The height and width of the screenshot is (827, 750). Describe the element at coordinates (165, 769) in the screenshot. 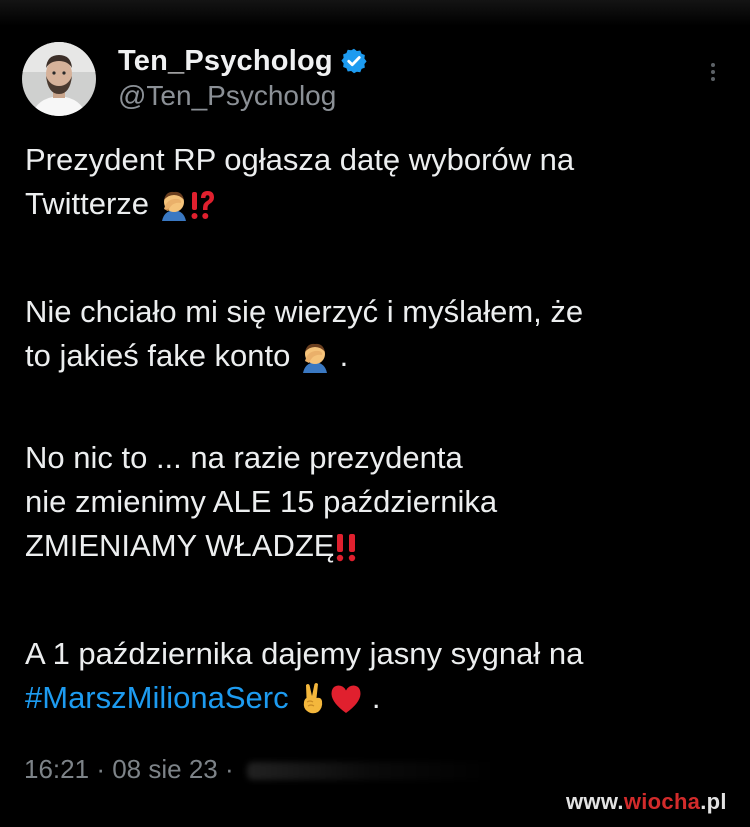

I see `tweet-date: 08 sie 23` at that location.